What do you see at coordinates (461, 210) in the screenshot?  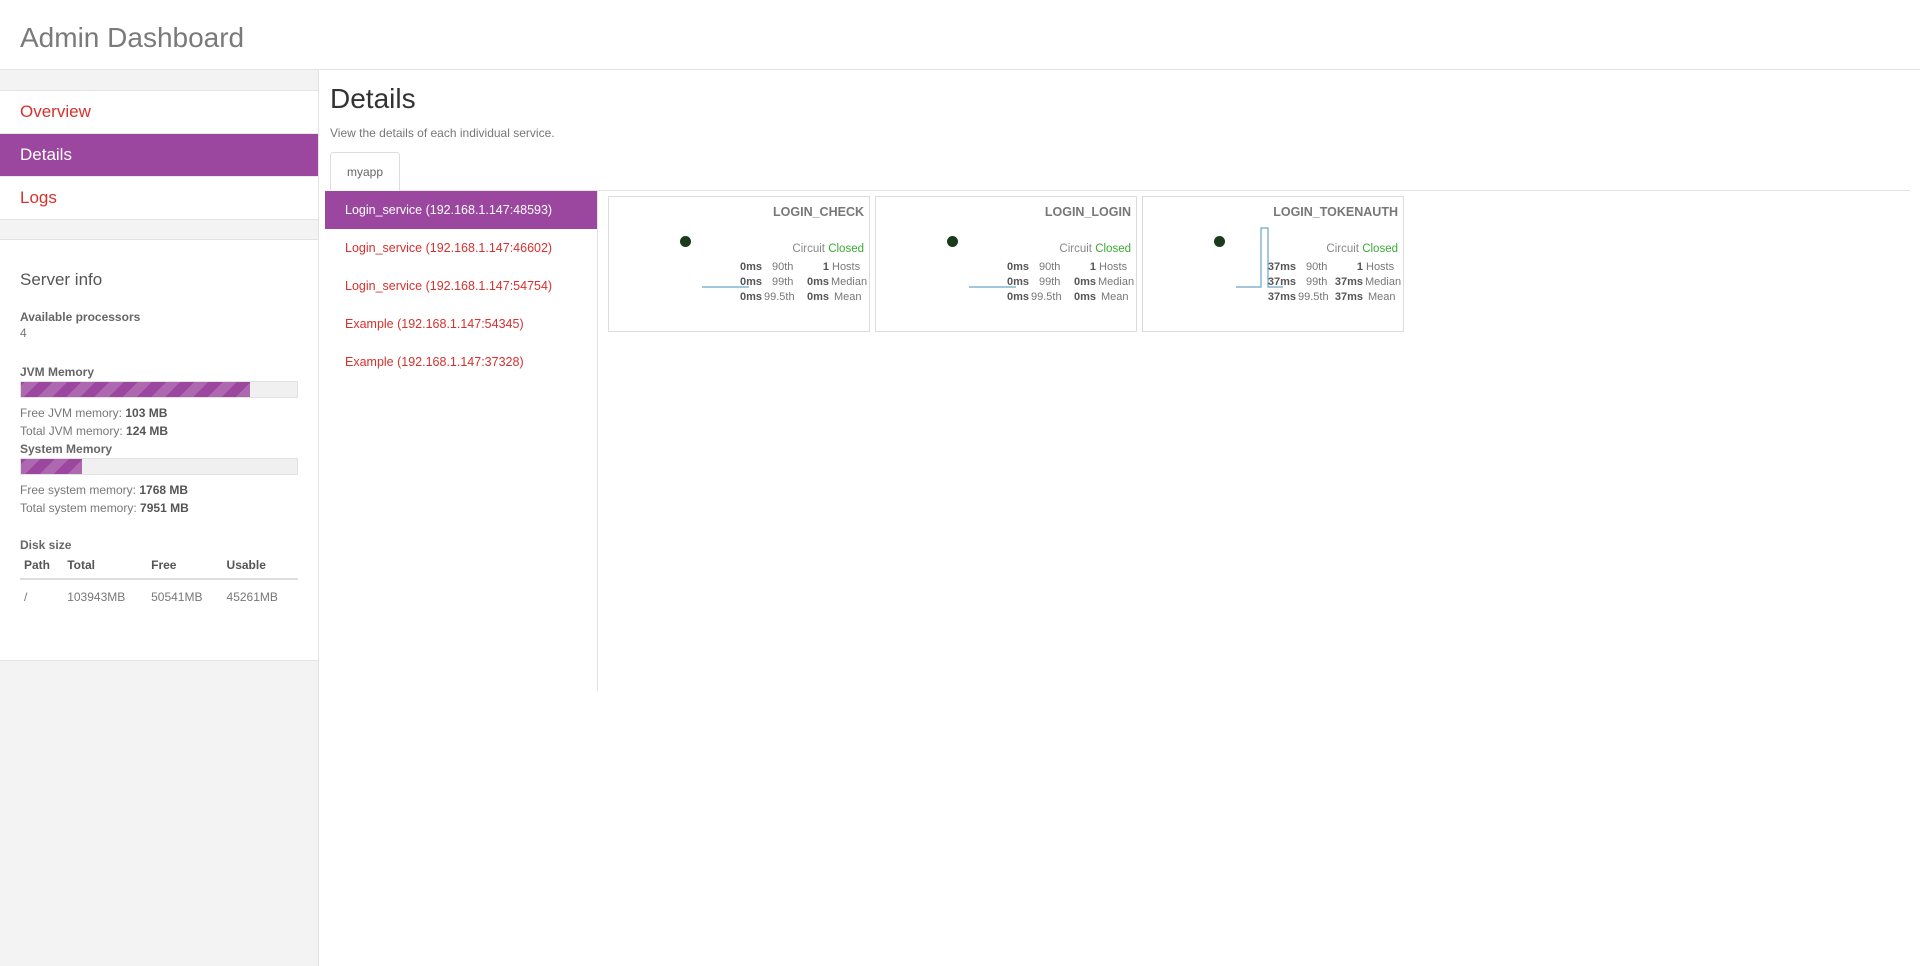 I see `service-item: Login_service (192.168.1.147:48593)` at bounding box center [461, 210].